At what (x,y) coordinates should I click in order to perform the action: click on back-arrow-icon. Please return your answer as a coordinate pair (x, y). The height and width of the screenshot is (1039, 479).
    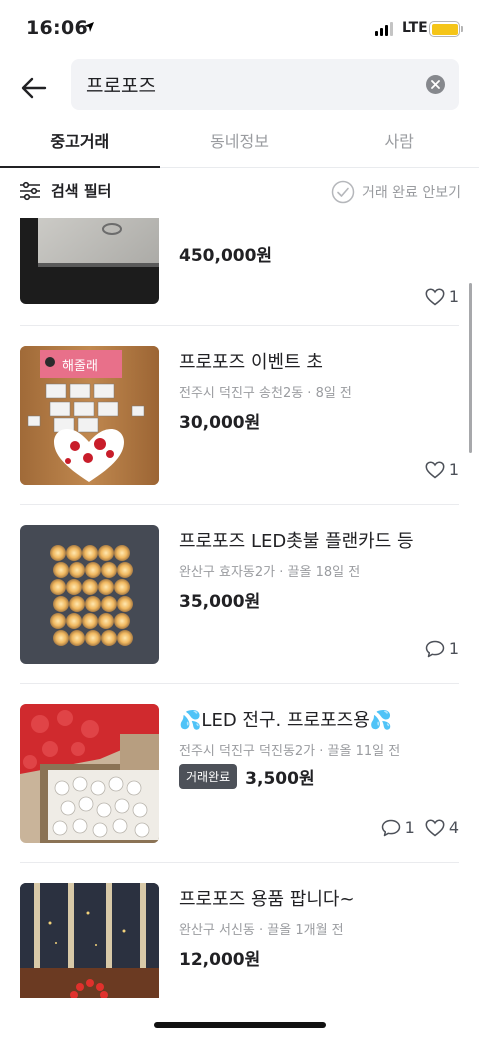
    Looking at the image, I should click on (34, 88).